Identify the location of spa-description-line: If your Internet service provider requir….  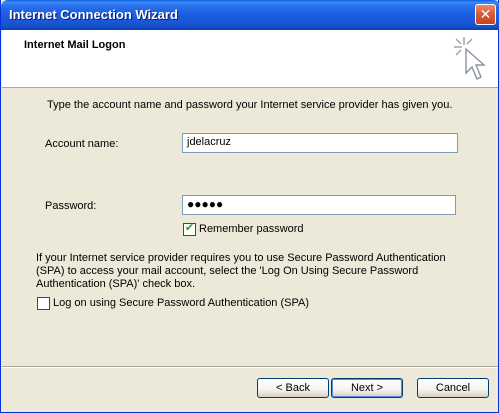
(241, 258).